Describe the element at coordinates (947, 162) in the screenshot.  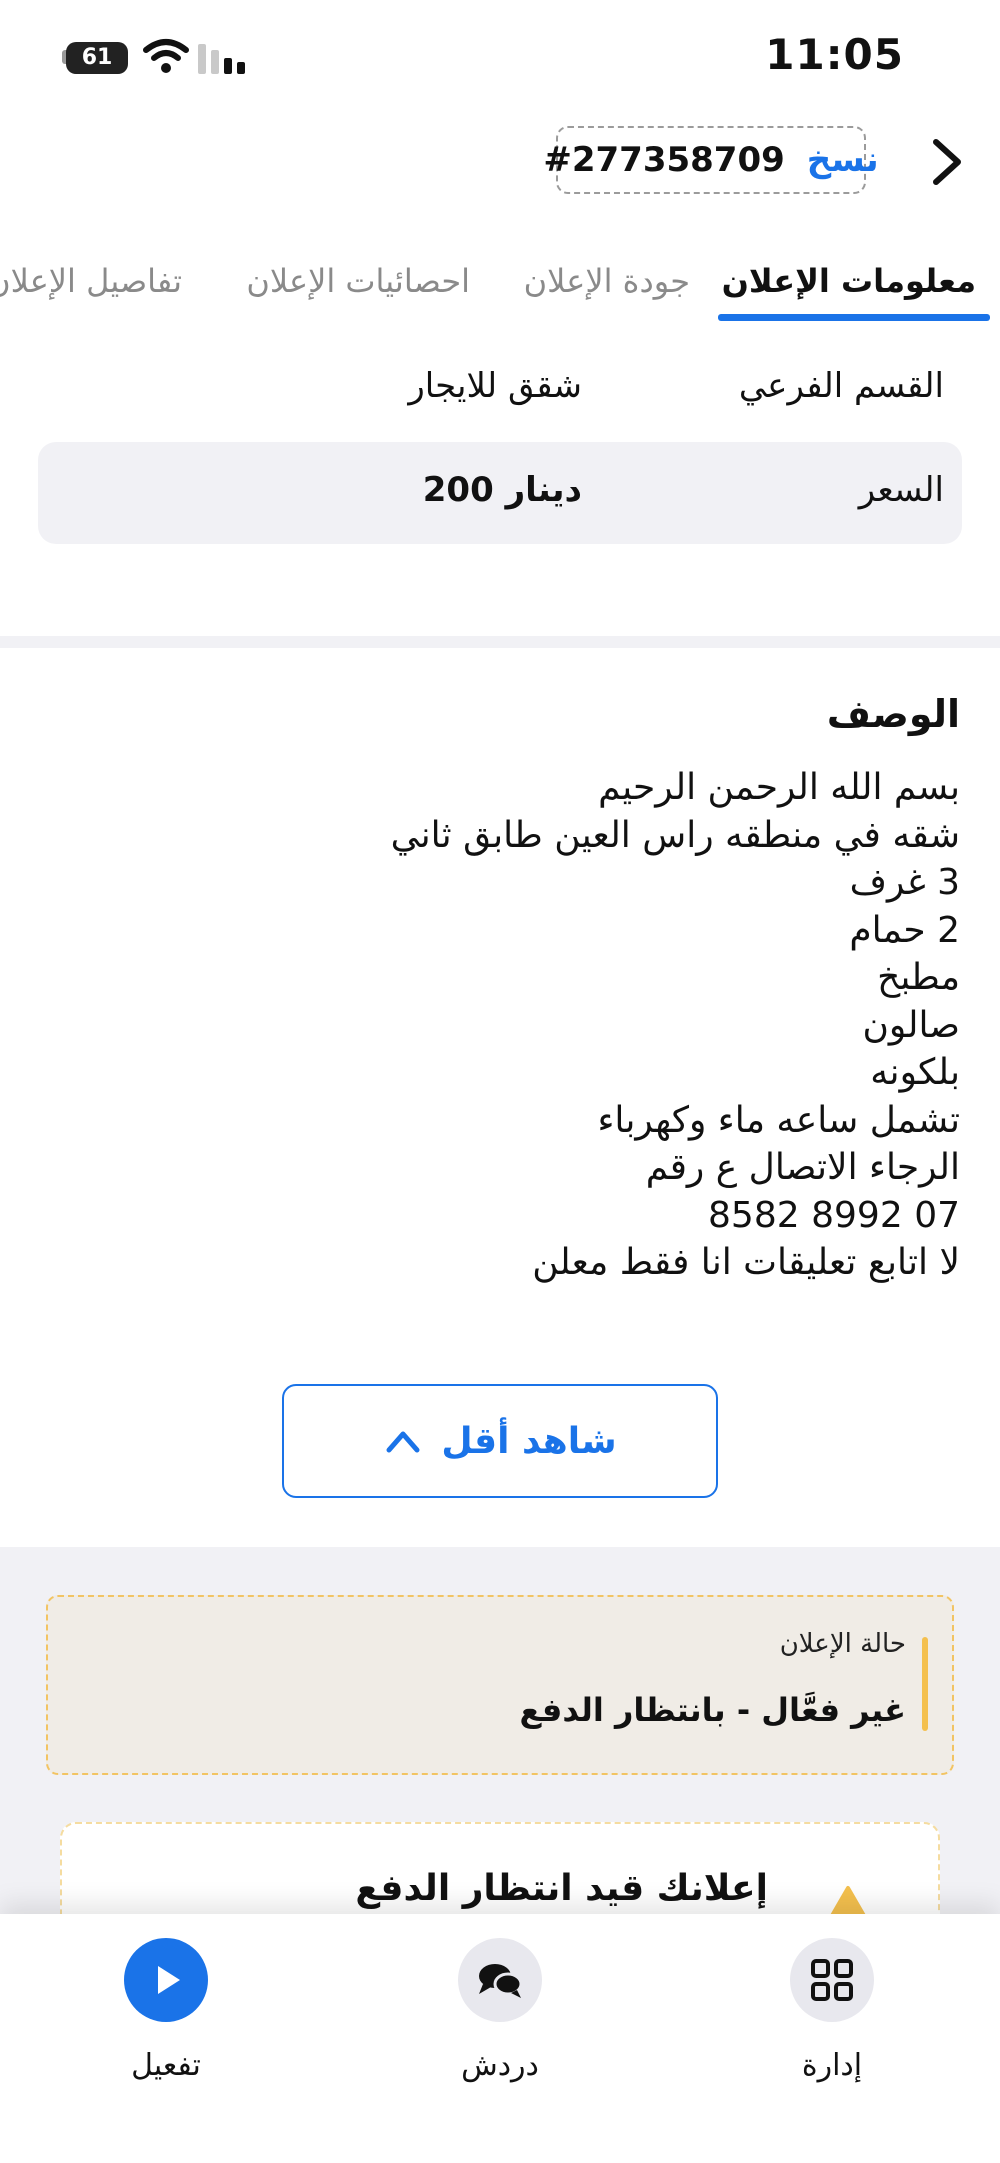
I see `back-chevron-icon` at that location.